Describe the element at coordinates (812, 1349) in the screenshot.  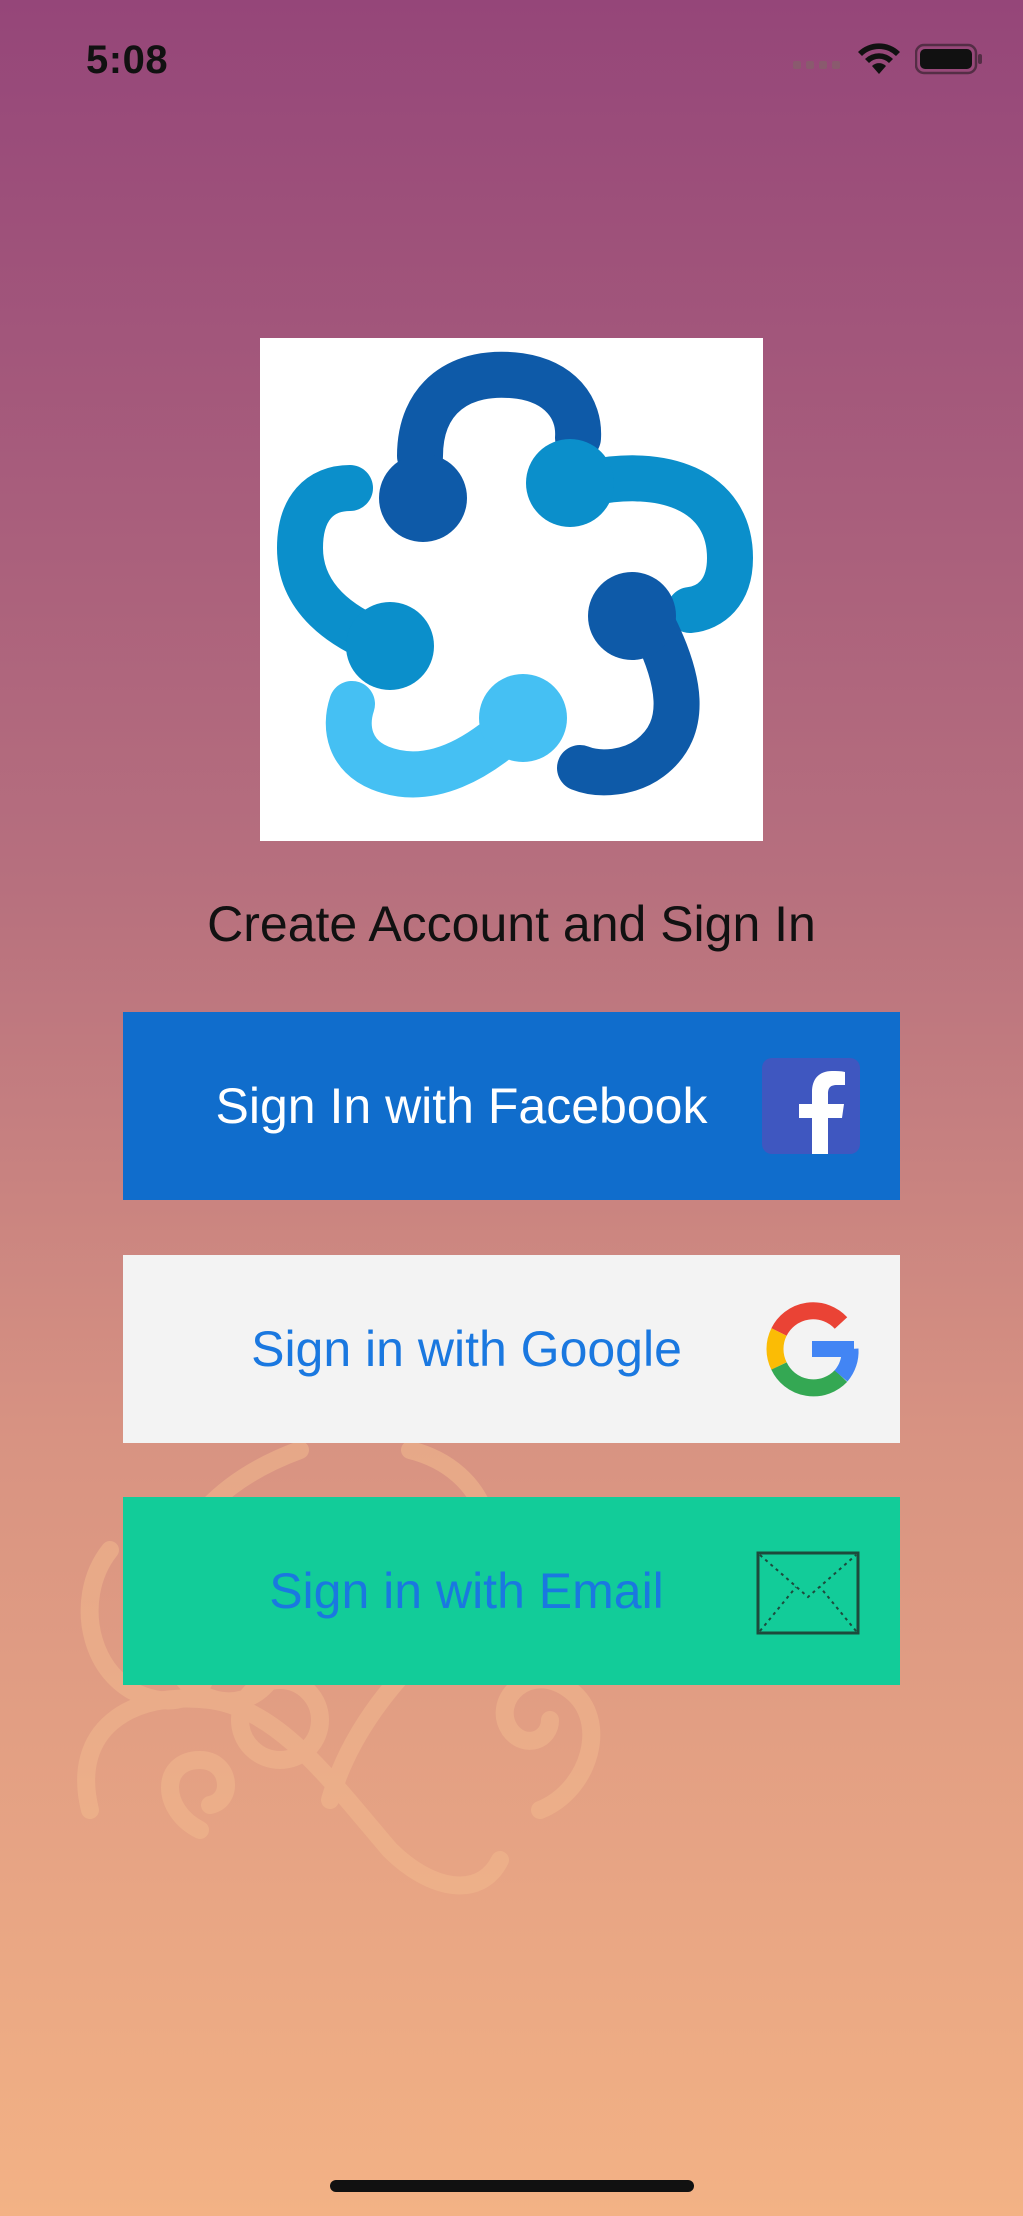
I see `google-icon` at that location.